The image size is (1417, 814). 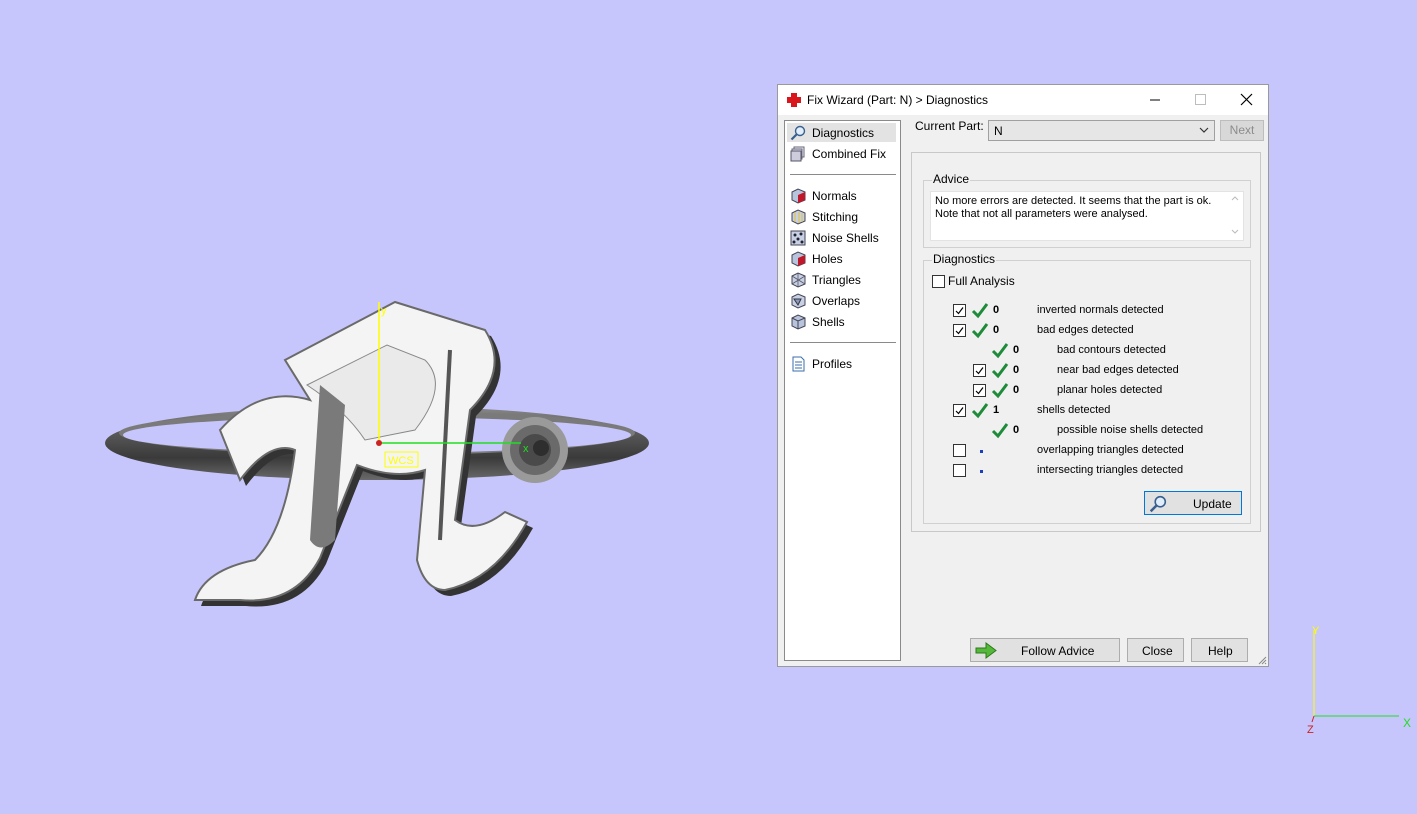 I want to click on close-label: Close, so click(x=1157, y=651).